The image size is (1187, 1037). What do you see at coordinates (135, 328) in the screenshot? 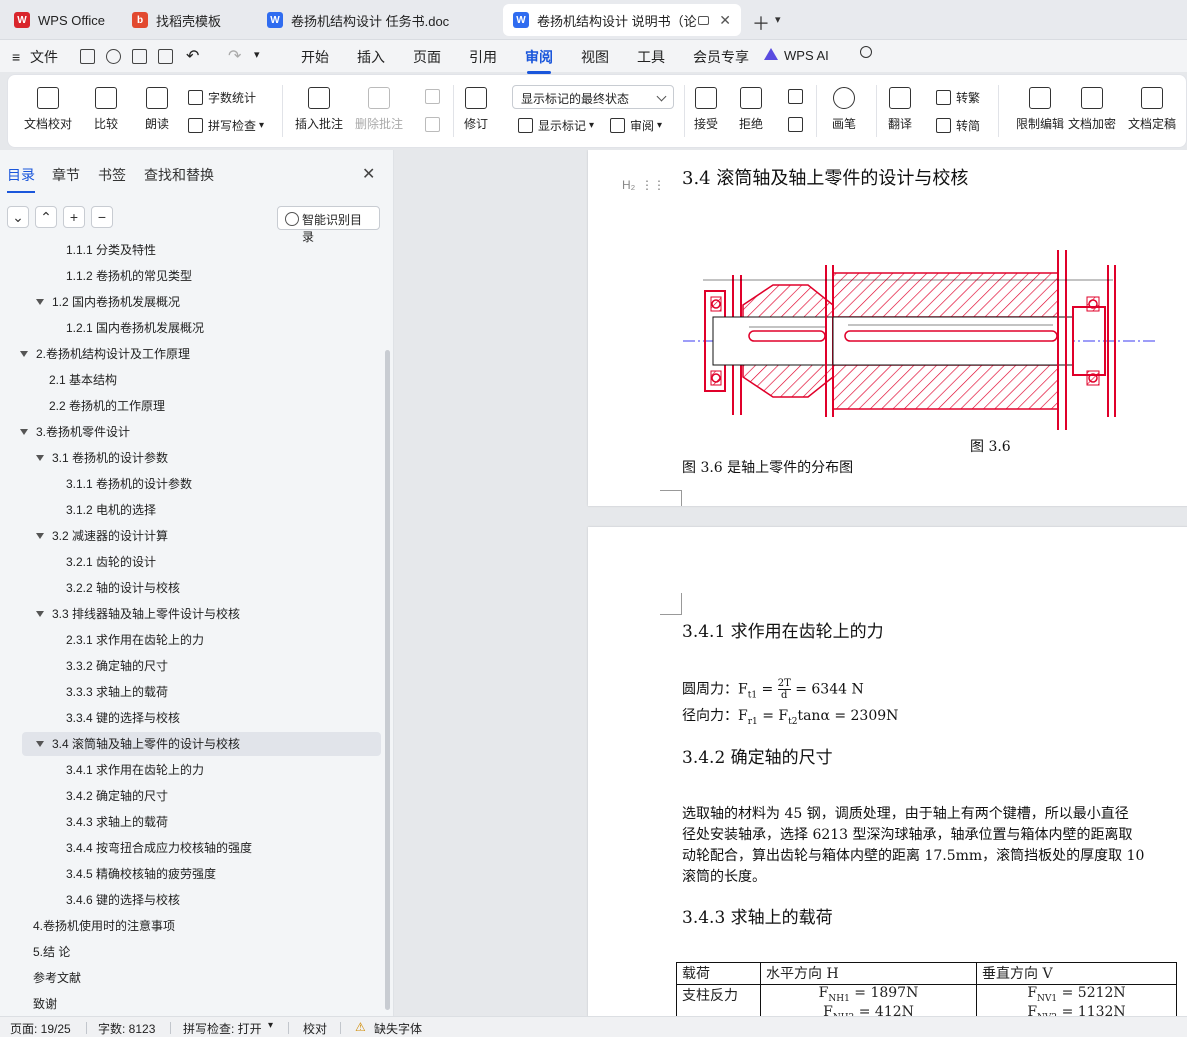
I see `toc-item: 1.2.1 国内卷扬机发展概况` at bounding box center [135, 328].